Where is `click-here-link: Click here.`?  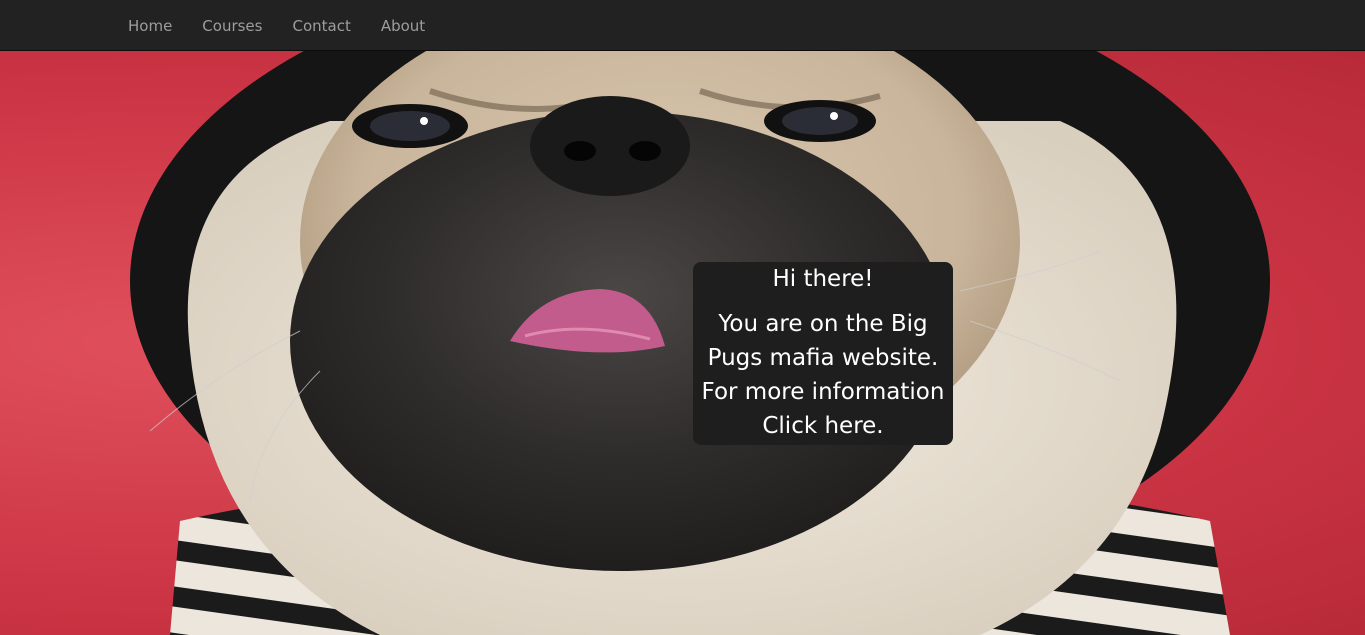 click-here-link: Click here. is located at coordinates (822, 426).